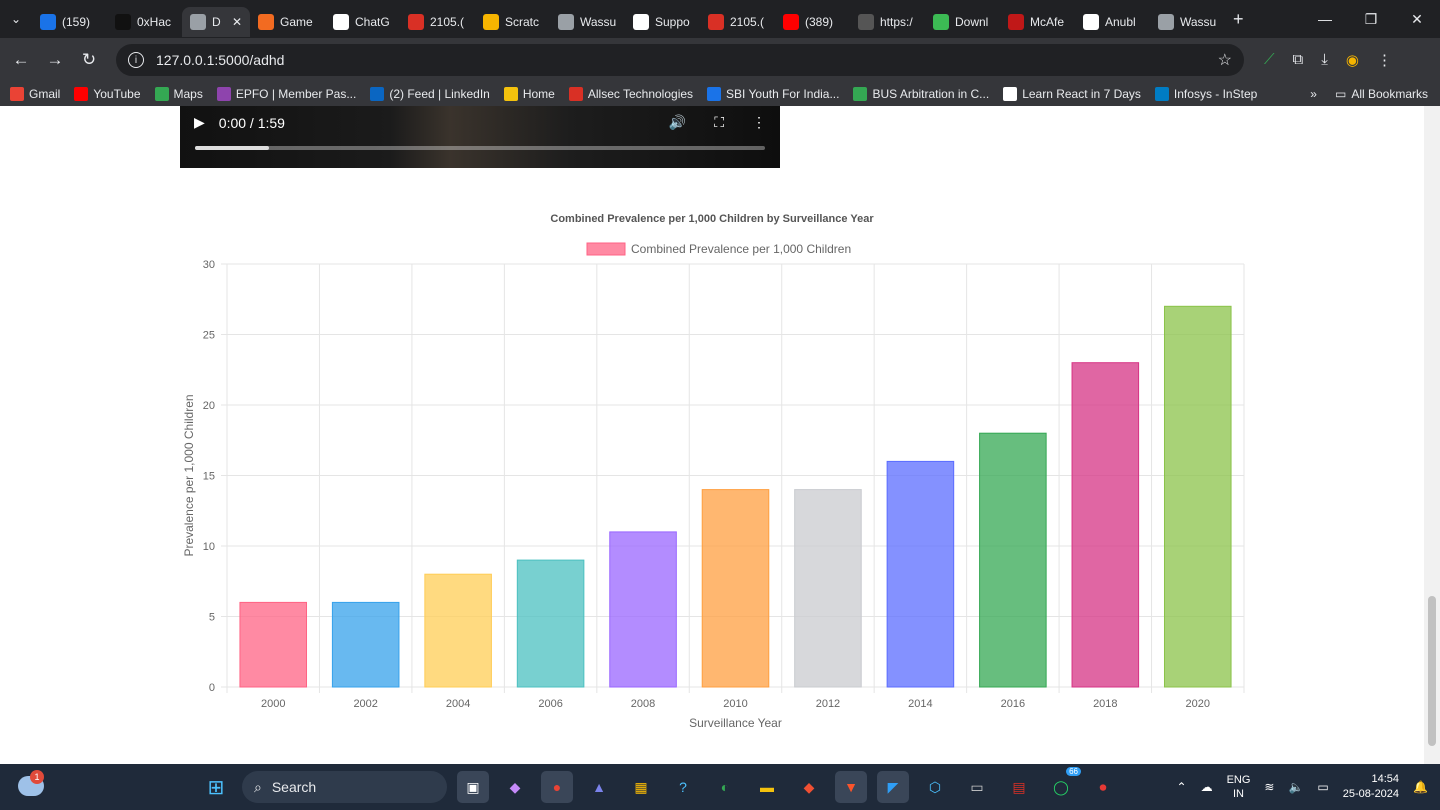 The image size is (1440, 810). I want to click on minimize-button: —, so click(1325, 19).